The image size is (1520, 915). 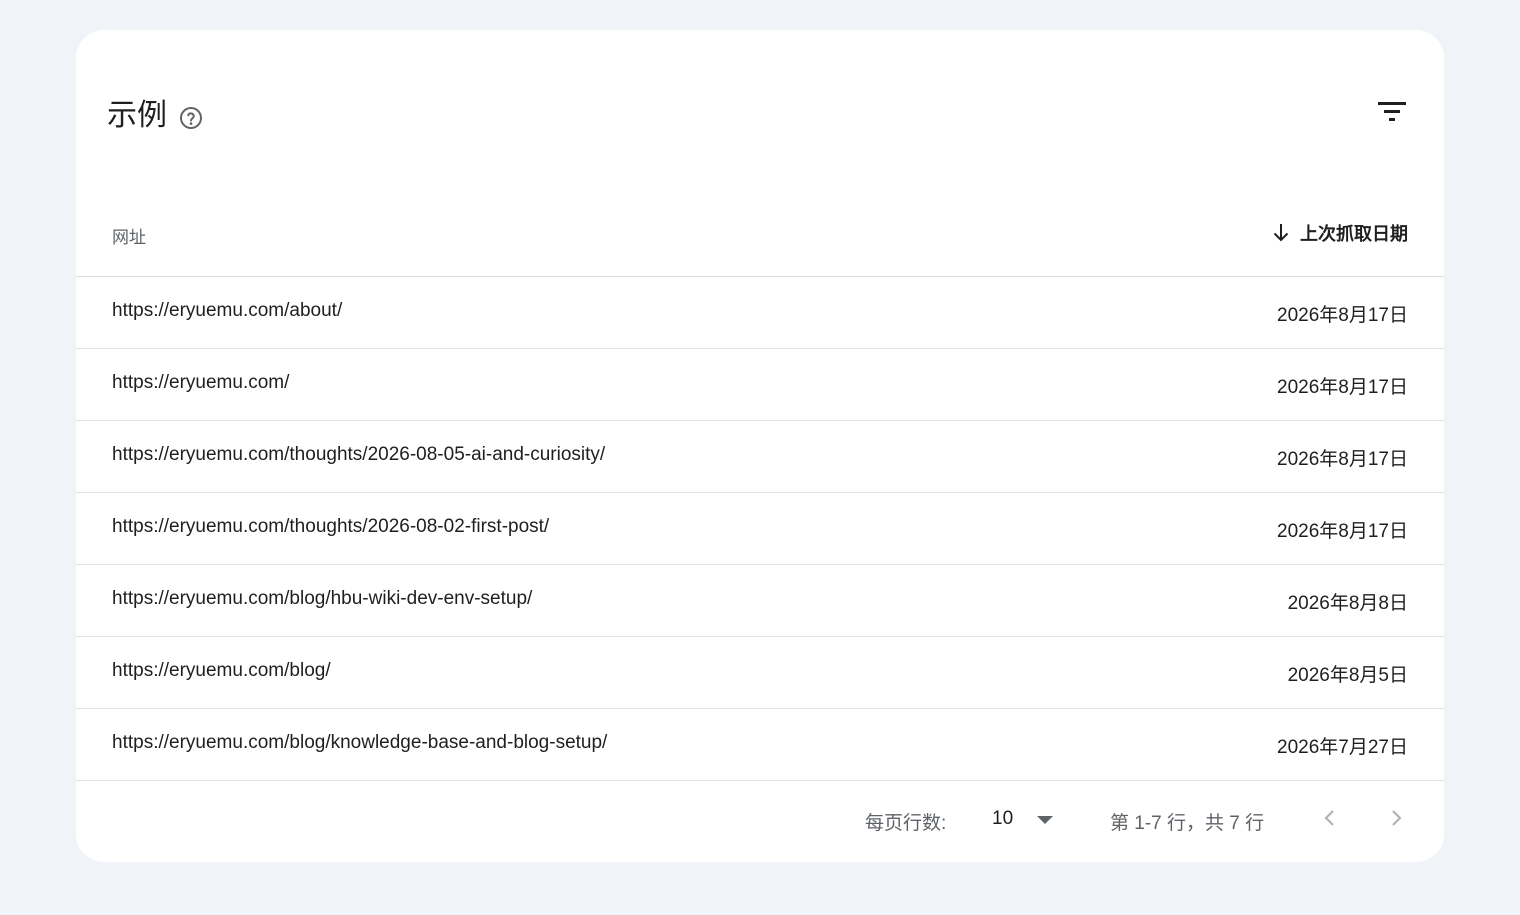 What do you see at coordinates (760, 820) in the screenshot?
I see `pagination-footer: 每页行数: 10 第 1-7 行，共 7 行` at bounding box center [760, 820].